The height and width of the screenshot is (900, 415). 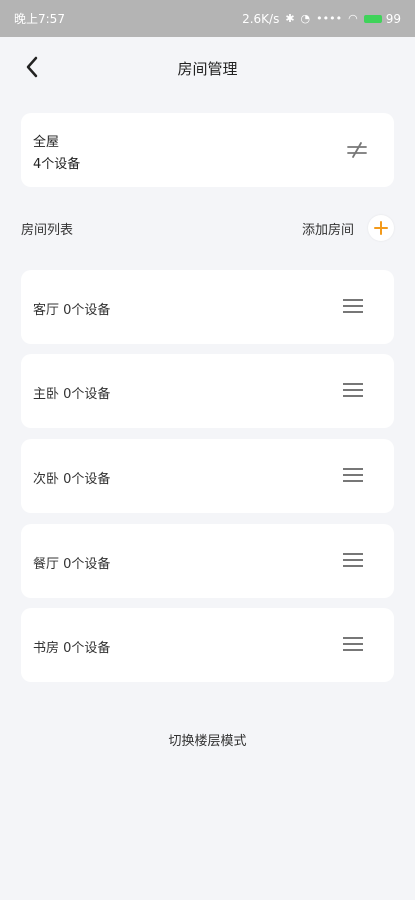 I want to click on room-label: 书房 0个设备, so click(x=72, y=648).